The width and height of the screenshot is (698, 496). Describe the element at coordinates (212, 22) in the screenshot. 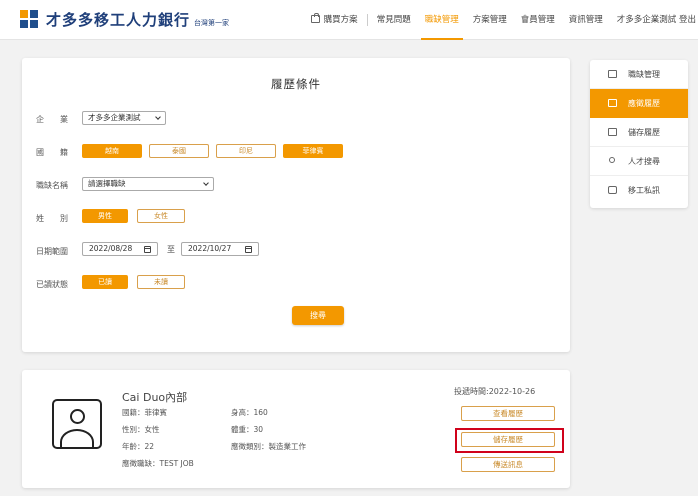

I see `logo-subtitle: 台灣第一家` at that location.